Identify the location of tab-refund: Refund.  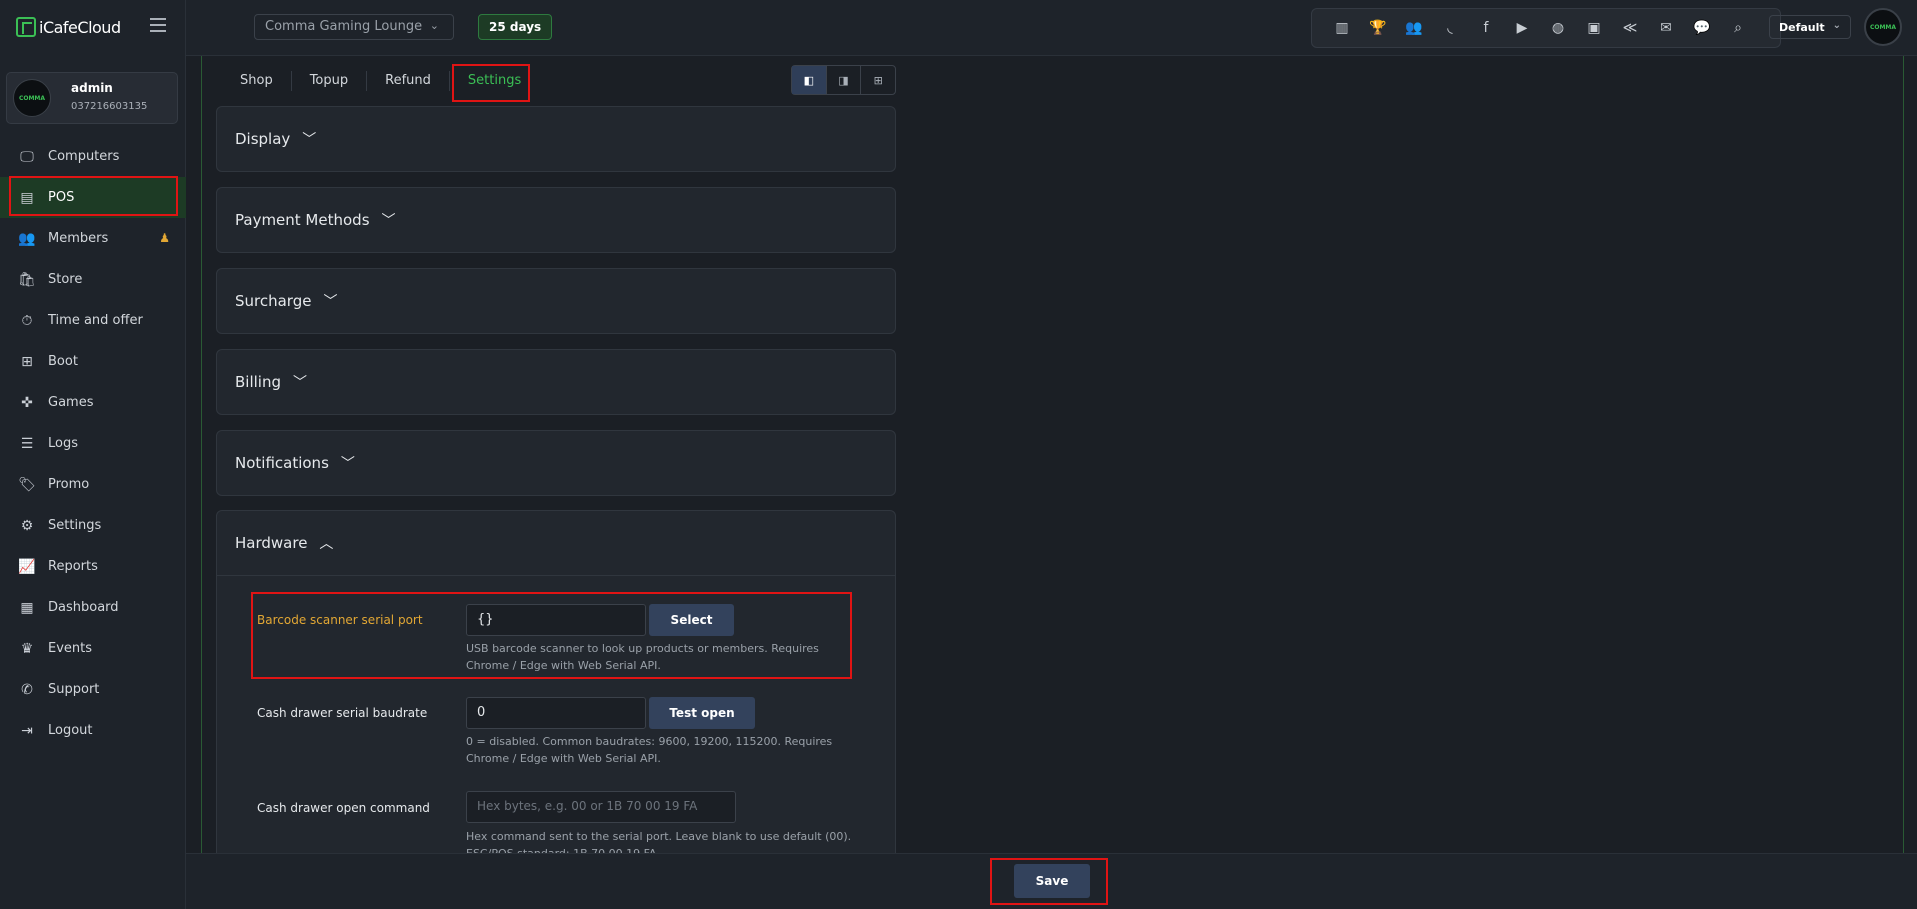
(408, 81).